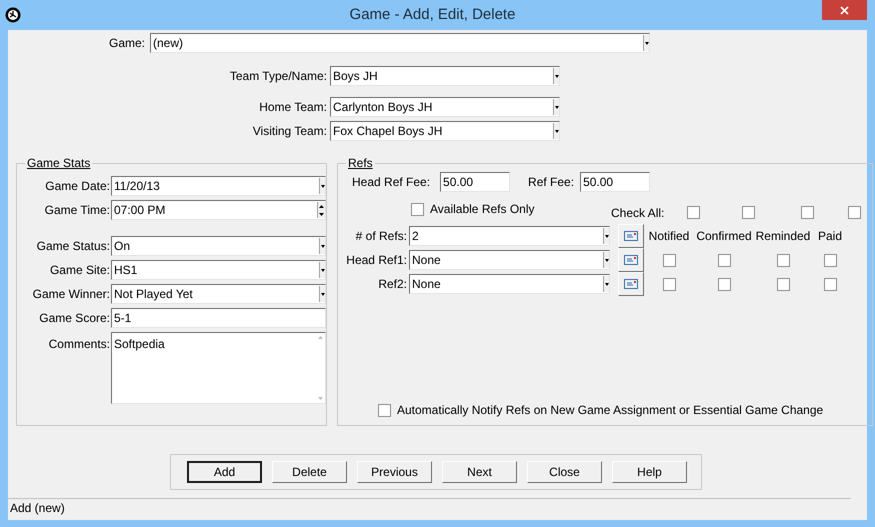  I want to click on dialog-button: Delete, so click(309, 472).